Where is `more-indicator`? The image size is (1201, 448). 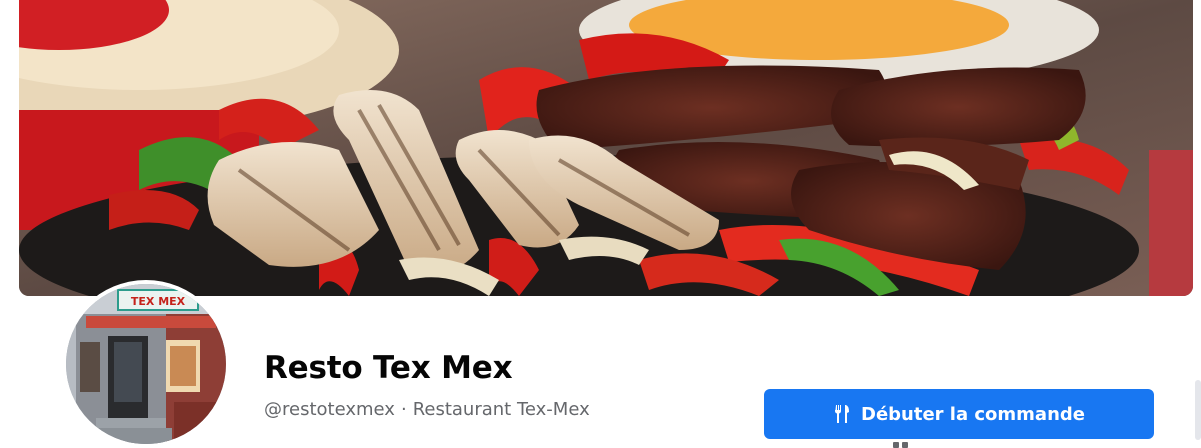 more-indicator is located at coordinates (902, 445).